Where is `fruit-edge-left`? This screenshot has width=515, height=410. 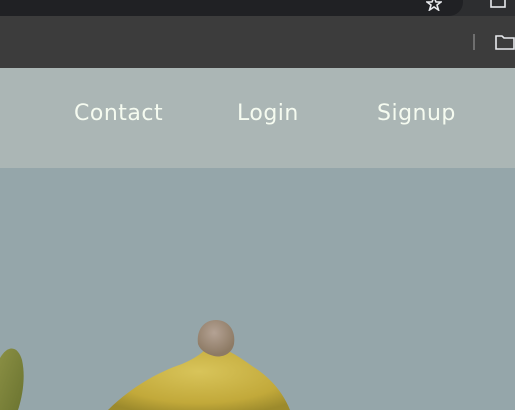
fruit-edge-left is located at coordinates (12, 379).